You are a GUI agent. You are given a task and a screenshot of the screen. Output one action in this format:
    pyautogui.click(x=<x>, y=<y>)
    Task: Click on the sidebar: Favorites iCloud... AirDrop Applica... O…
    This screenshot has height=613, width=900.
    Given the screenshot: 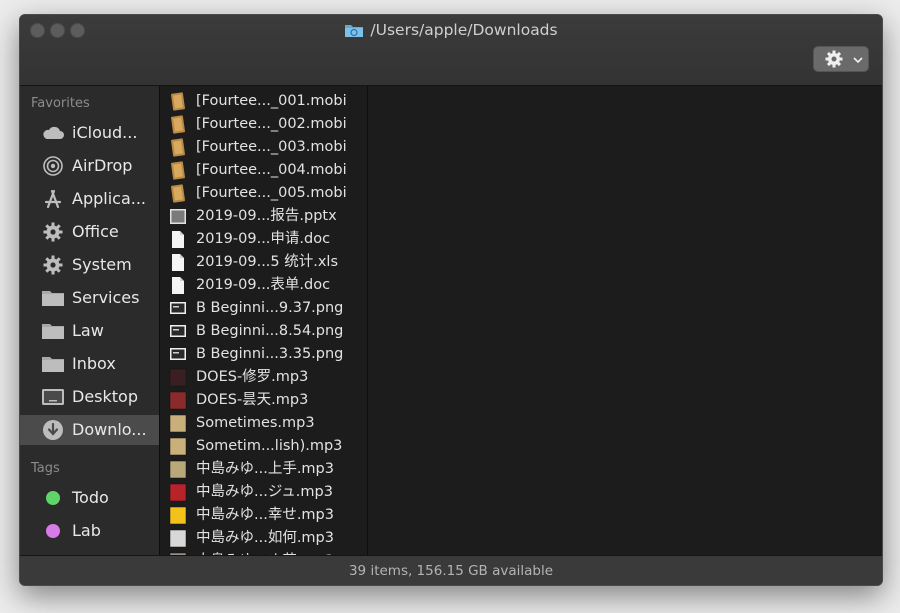 What is the action you would take?
    pyautogui.click(x=89, y=320)
    